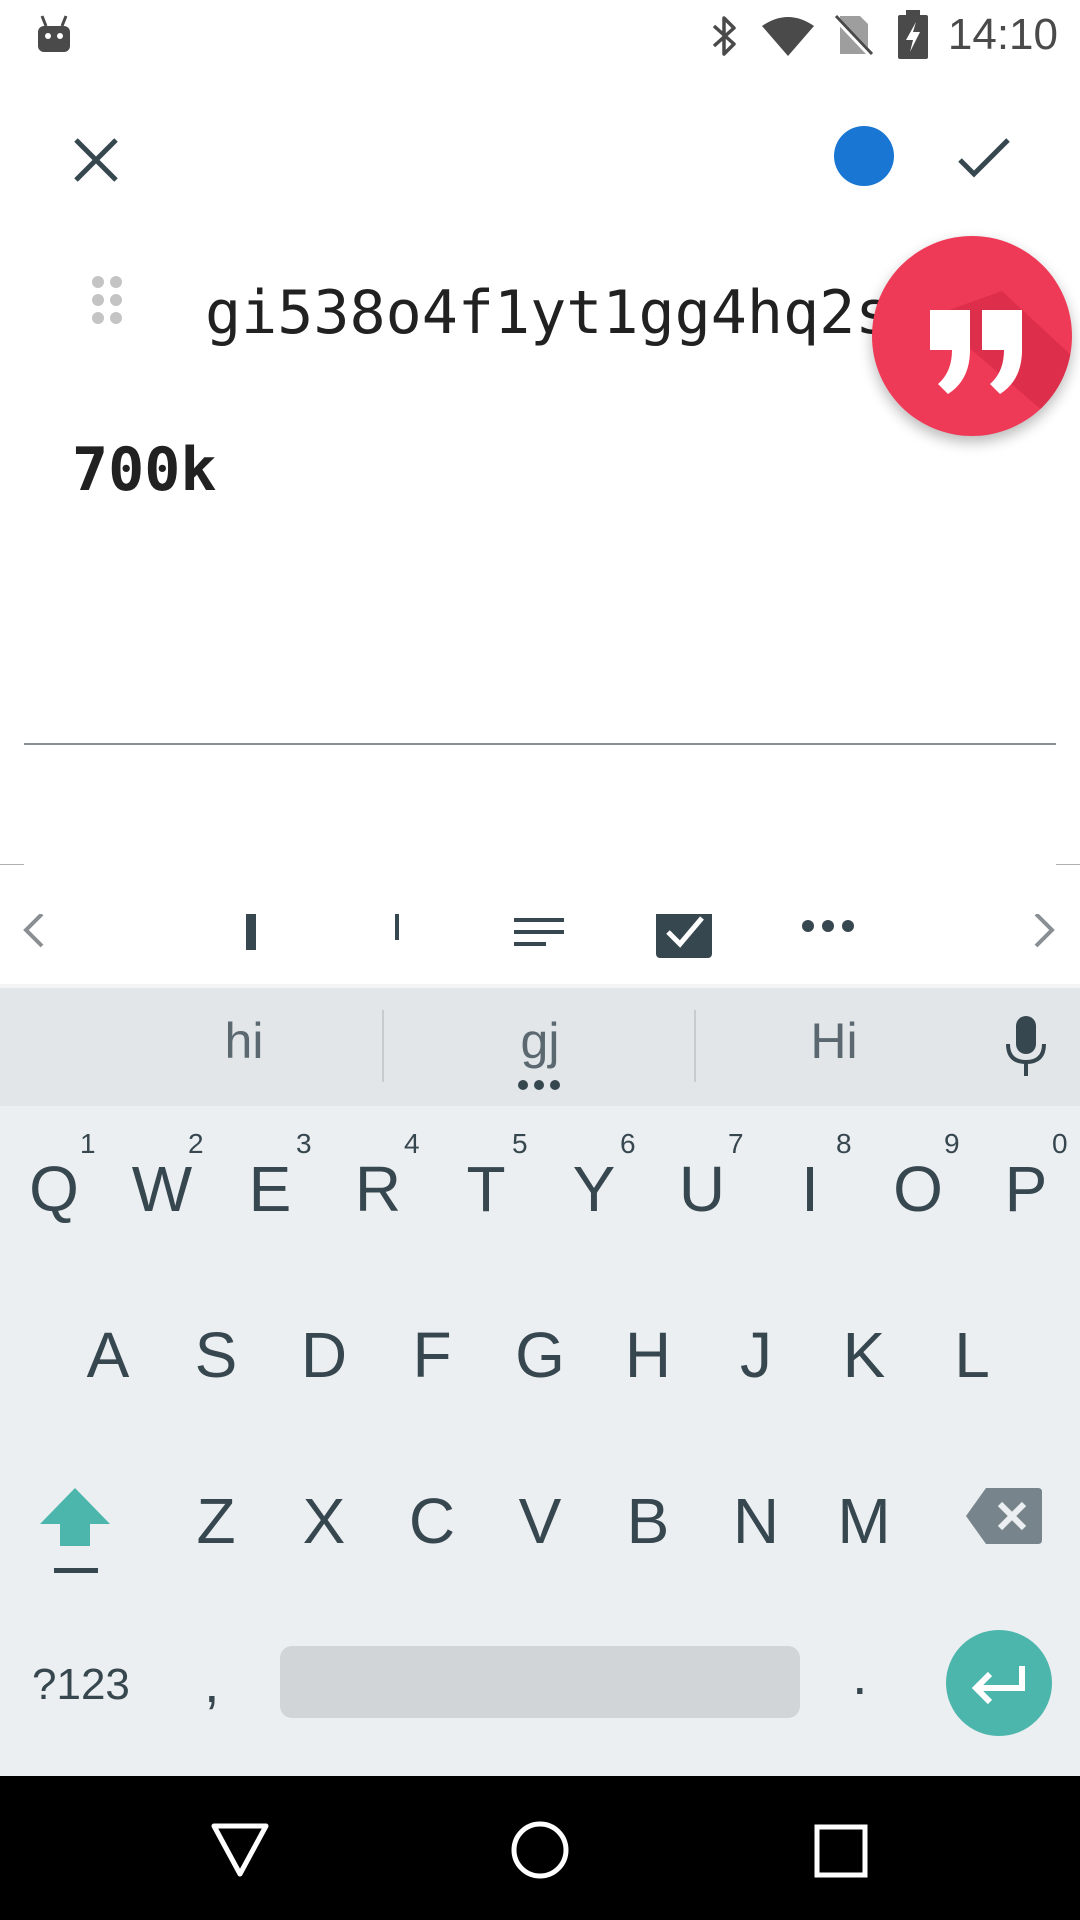 This screenshot has width=1080, height=1920. What do you see at coordinates (196, 1143) in the screenshot?
I see `key-hint: 2` at bounding box center [196, 1143].